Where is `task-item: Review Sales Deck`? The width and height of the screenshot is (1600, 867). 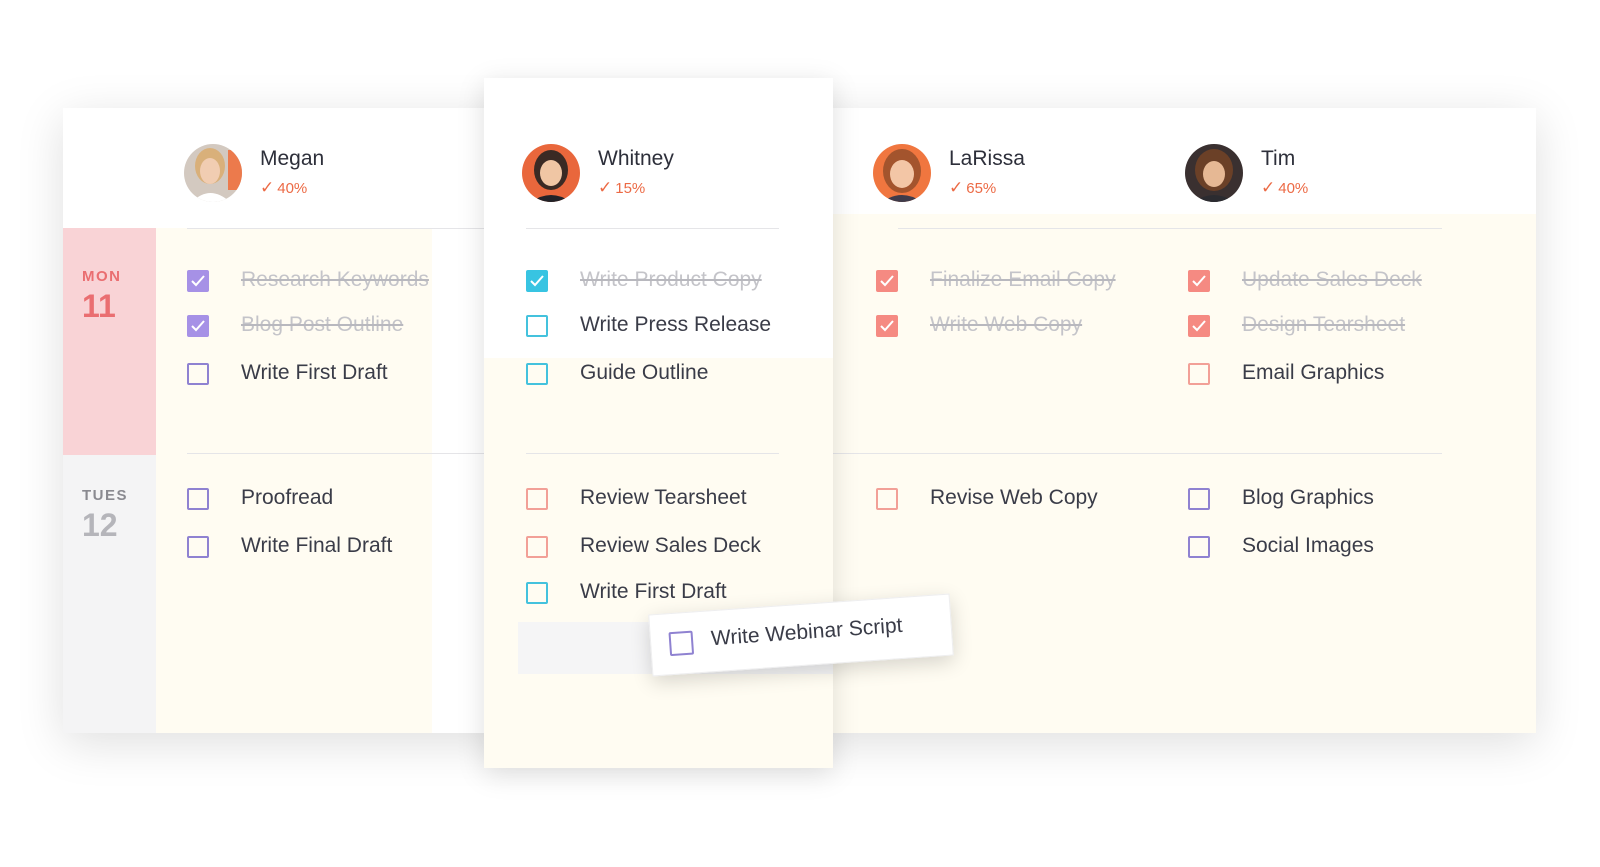 task-item: Review Sales Deck is located at coordinates (676, 549).